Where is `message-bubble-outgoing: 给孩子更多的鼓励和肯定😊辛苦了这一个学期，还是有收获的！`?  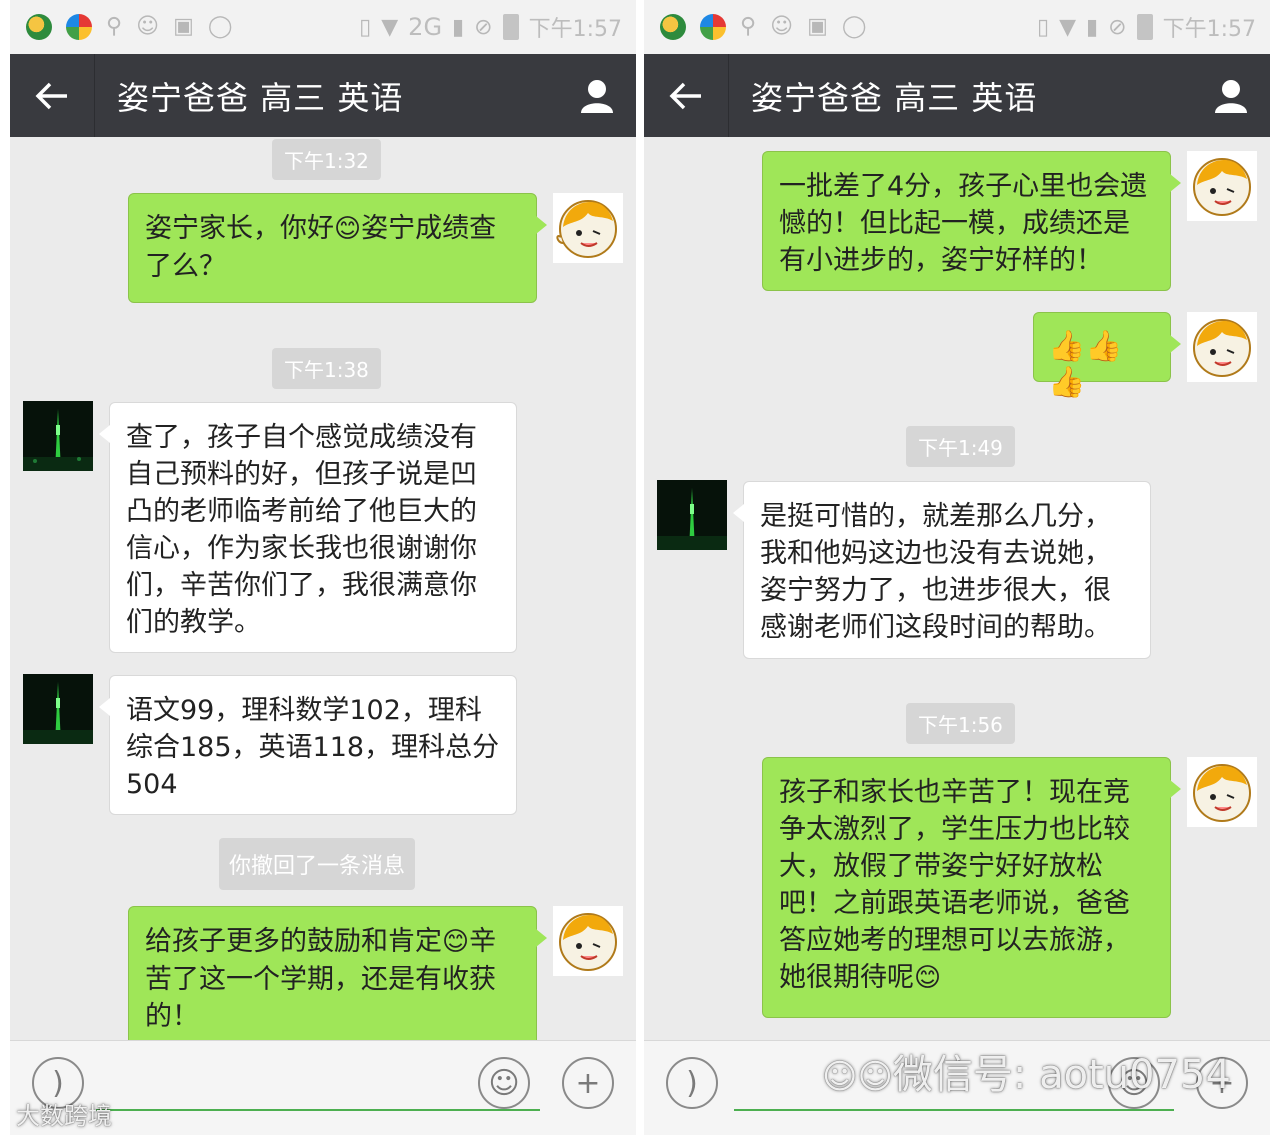
message-bubble-outgoing: 给孩子更多的鼓励和肯定😊辛苦了这一个学期，还是有收获的！ is located at coordinates (337, 981).